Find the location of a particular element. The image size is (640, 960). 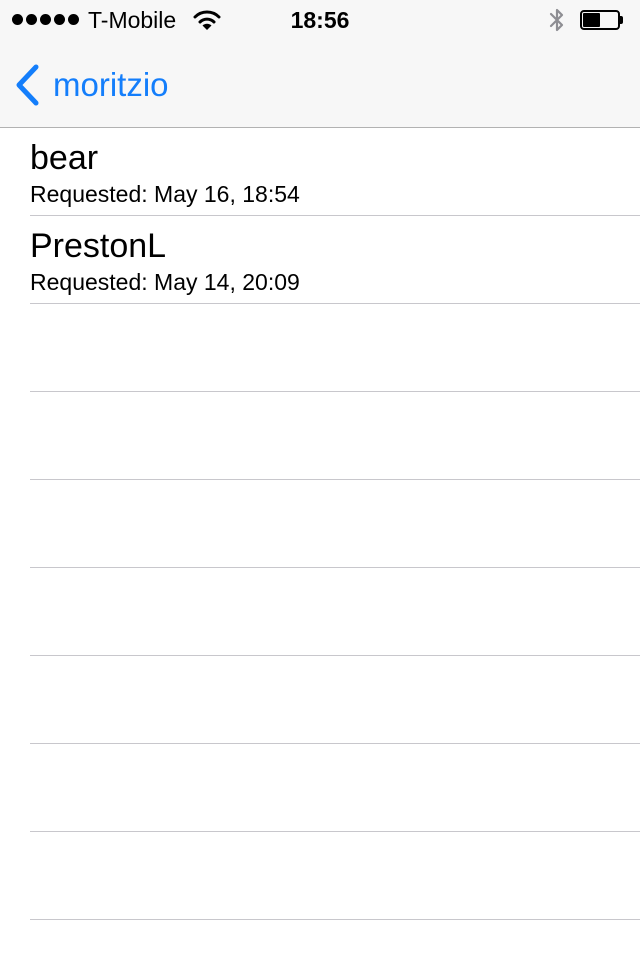

bluetooth-icon is located at coordinates (557, 22).